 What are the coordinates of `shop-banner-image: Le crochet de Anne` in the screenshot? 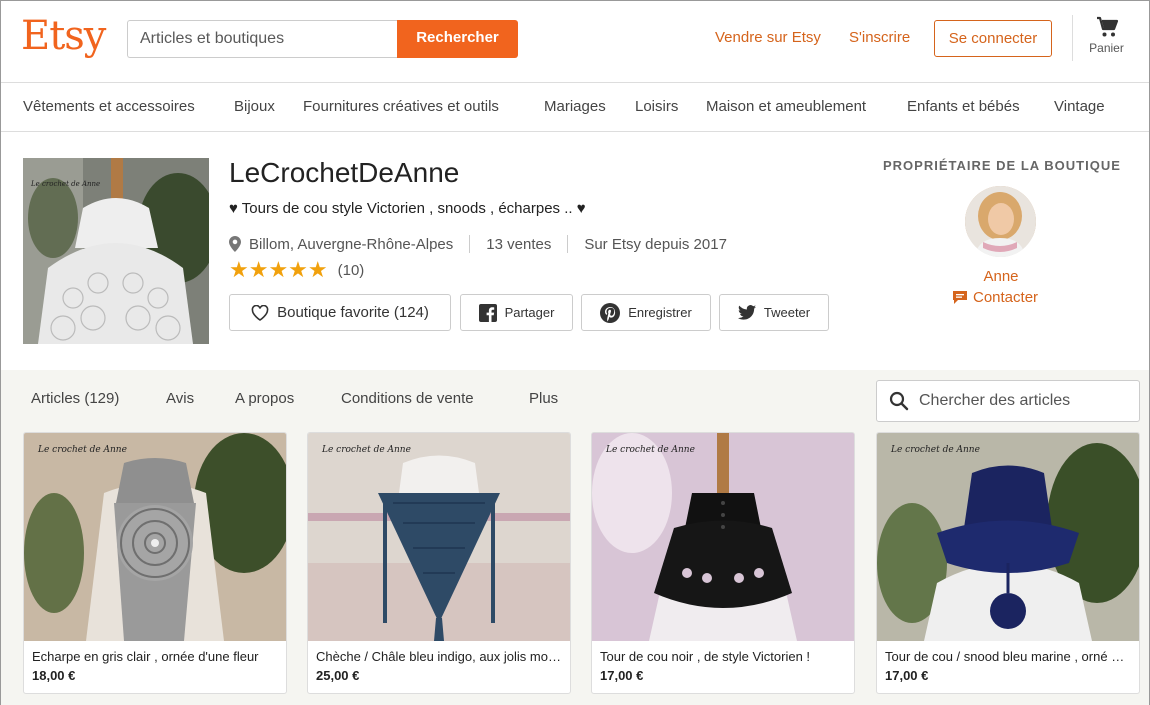 It's located at (116, 251).